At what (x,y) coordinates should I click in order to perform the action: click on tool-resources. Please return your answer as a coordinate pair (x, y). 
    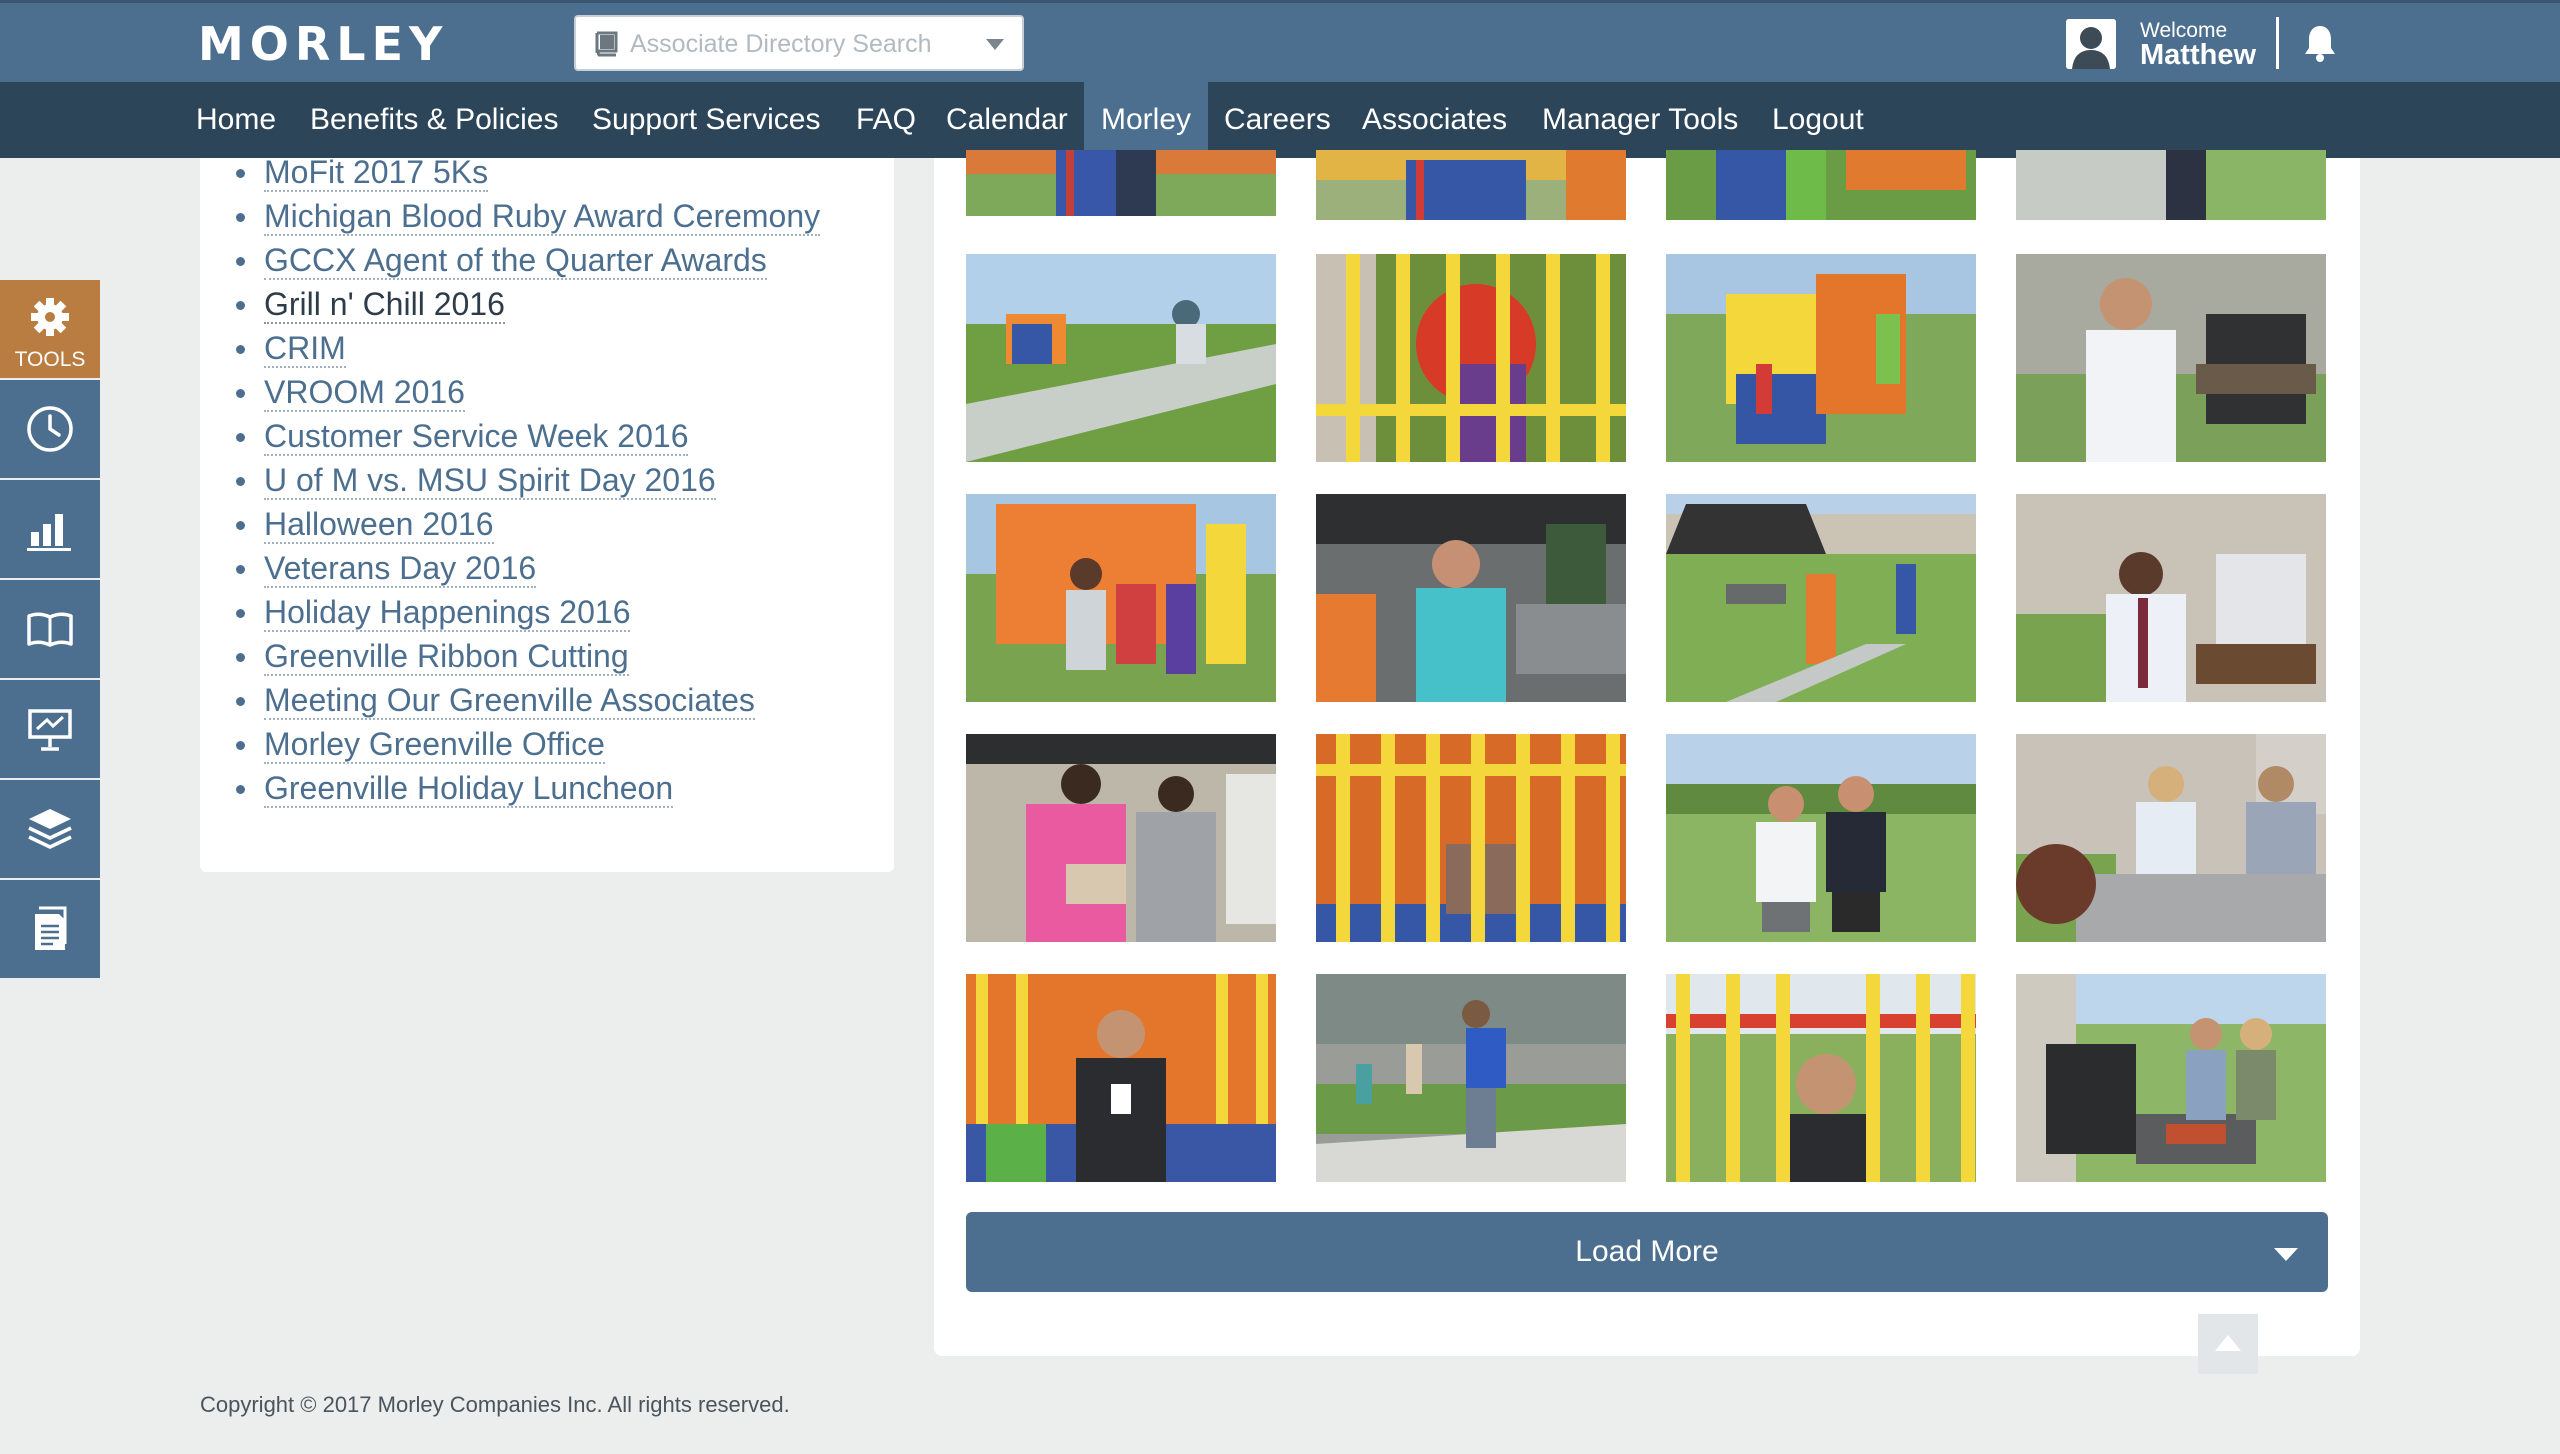
    Looking at the image, I should click on (50, 829).